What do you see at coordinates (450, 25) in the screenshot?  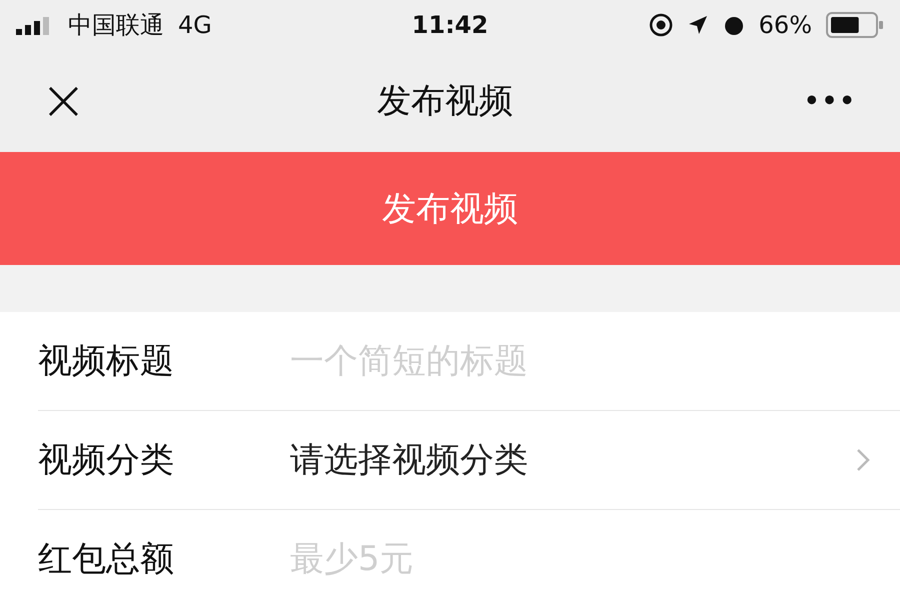 I see `clock-time: 11:42` at bounding box center [450, 25].